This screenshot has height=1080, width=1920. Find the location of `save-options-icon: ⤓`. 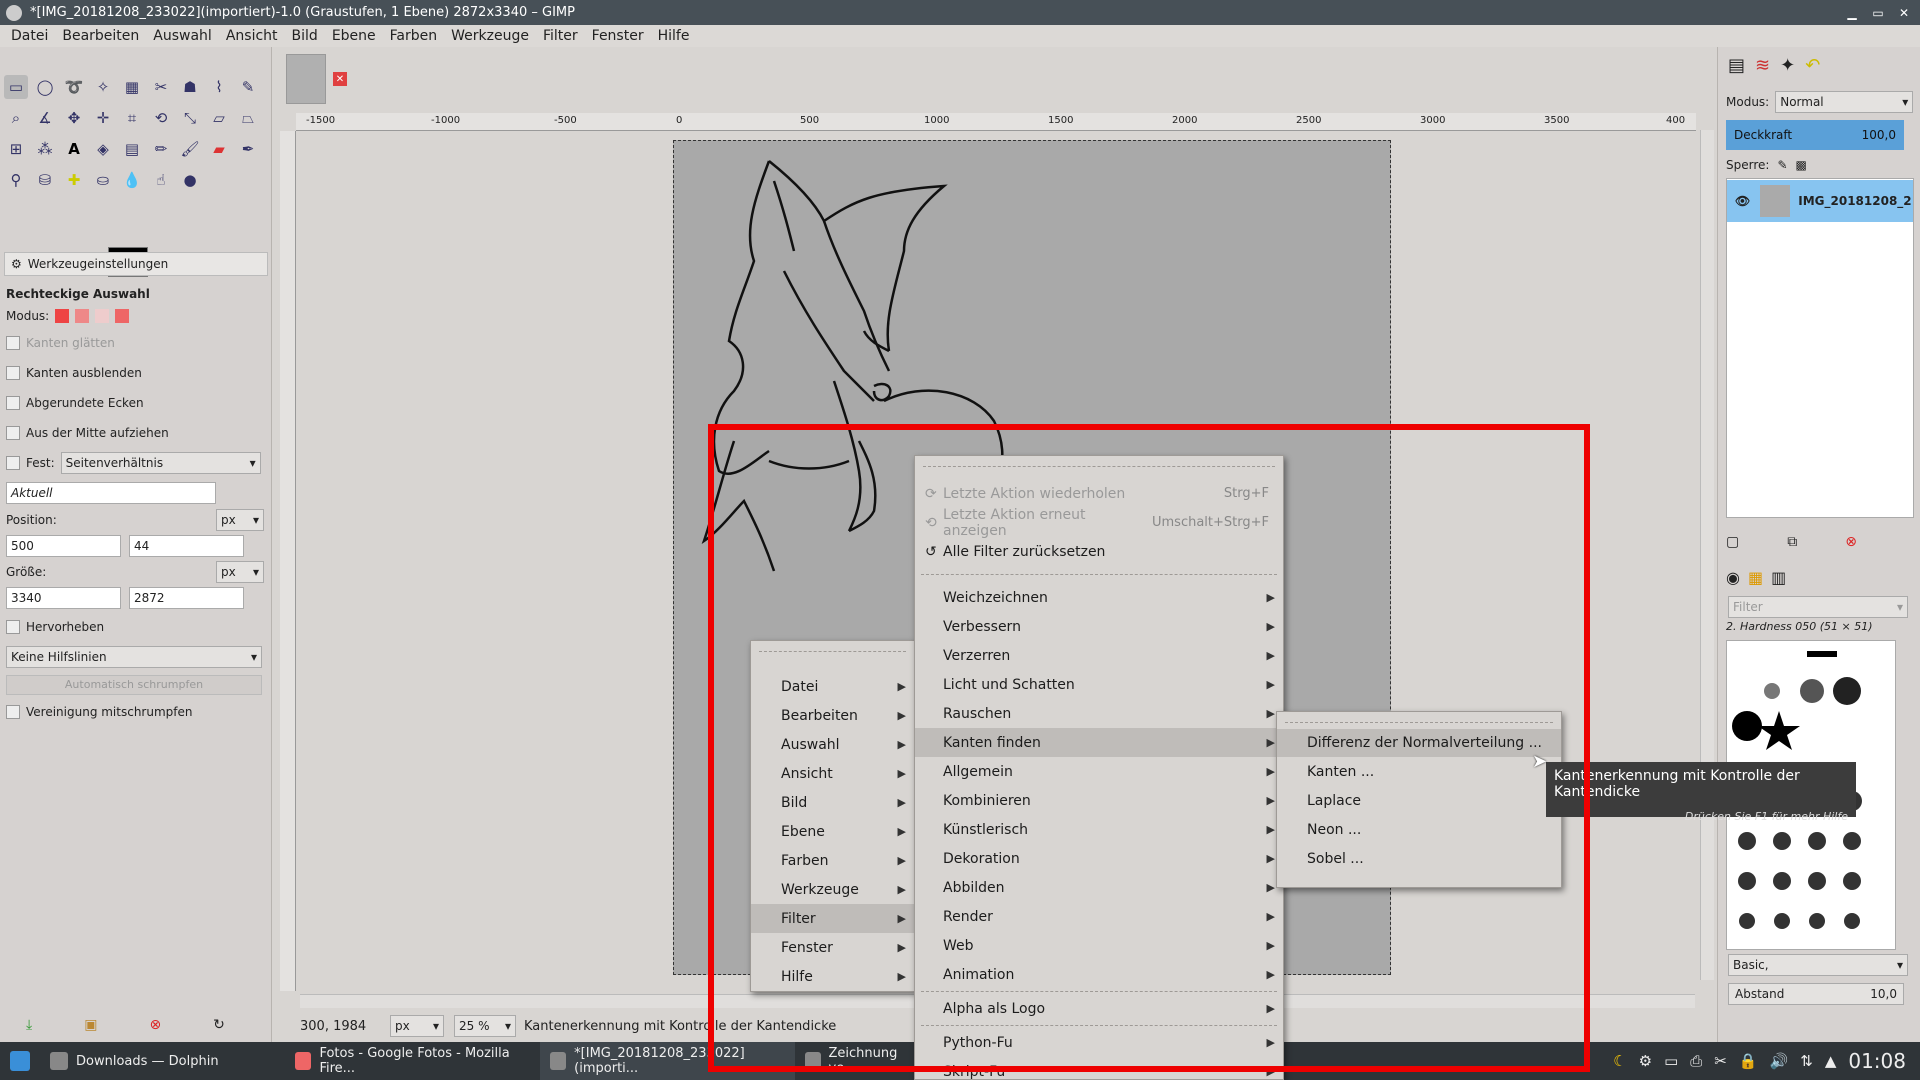

save-options-icon: ⤓ is located at coordinates (29, 1025).